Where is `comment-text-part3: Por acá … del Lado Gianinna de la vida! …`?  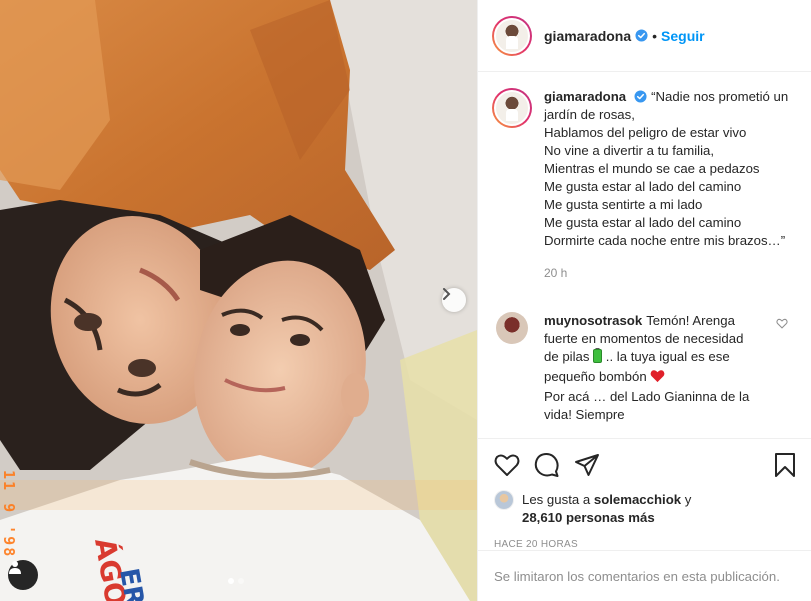
comment-text-part3: Por acá … del Lado Gianinna de la vida! … is located at coordinates (647, 405).